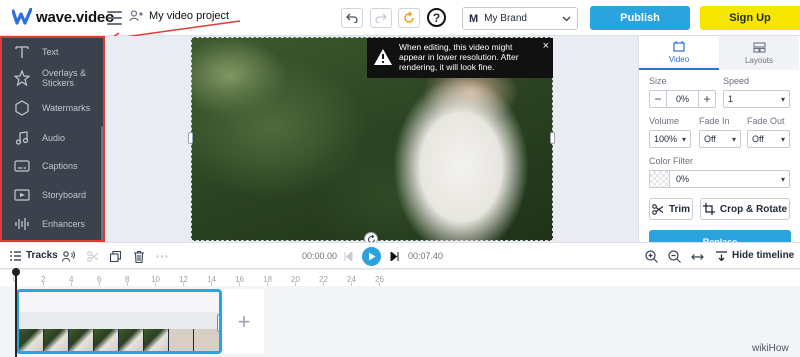 The height and width of the screenshot is (357, 800). I want to click on fit-width-icon, so click(697, 256).